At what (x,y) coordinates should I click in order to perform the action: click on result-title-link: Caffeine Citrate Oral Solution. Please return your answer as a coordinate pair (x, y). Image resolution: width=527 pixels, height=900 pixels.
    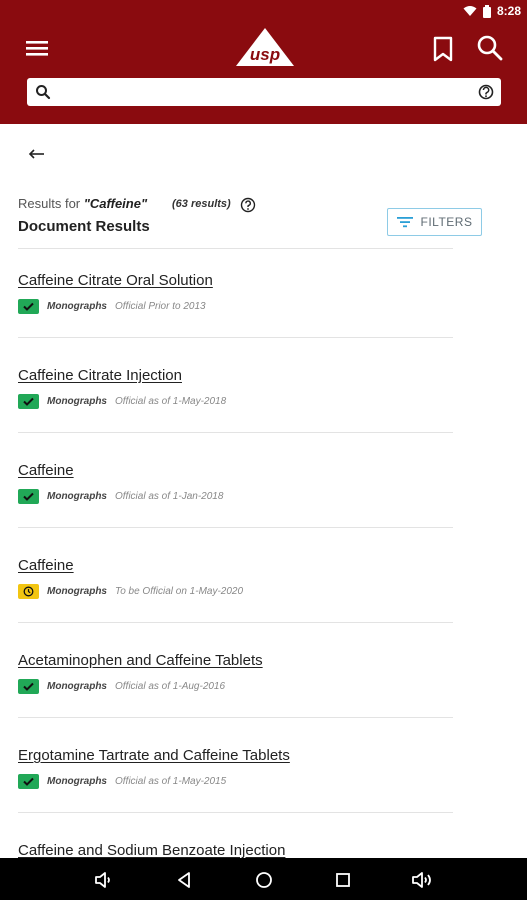
    Looking at the image, I should click on (115, 280).